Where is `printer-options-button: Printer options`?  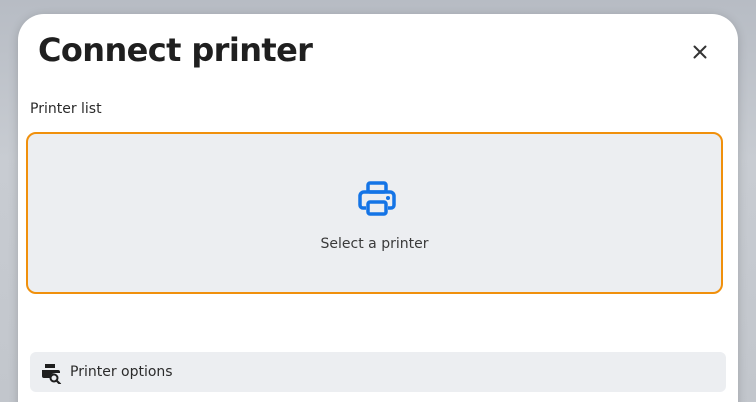 printer-options-button: Printer options is located at coordinates (378, 372).